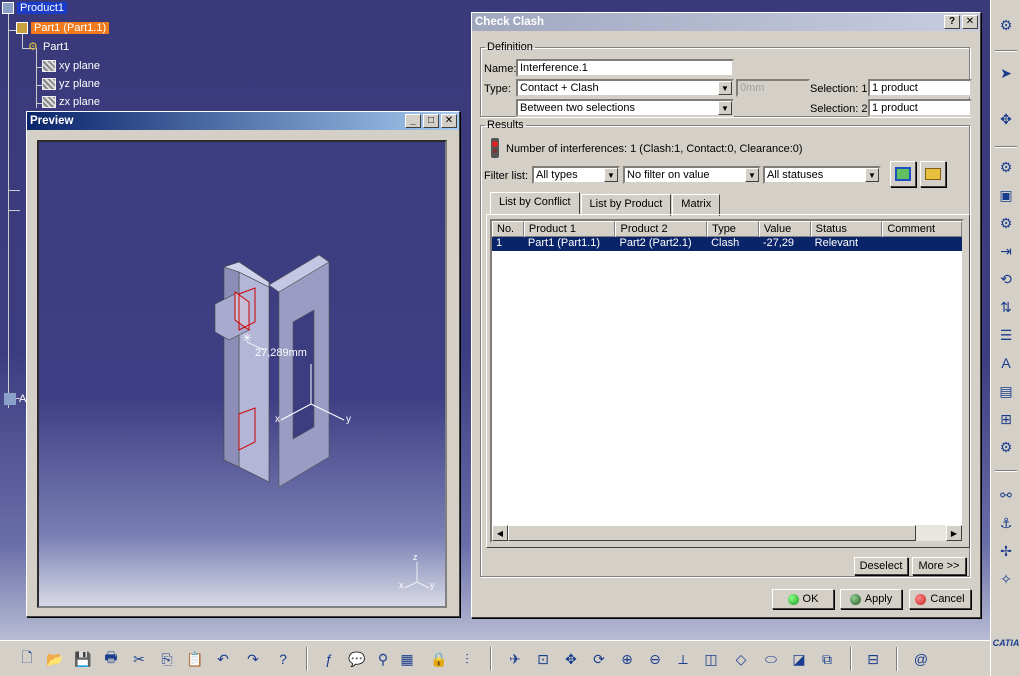 This screenshot has height=676, width=1020. I want to click on column-type: Type, so click(733, 229).